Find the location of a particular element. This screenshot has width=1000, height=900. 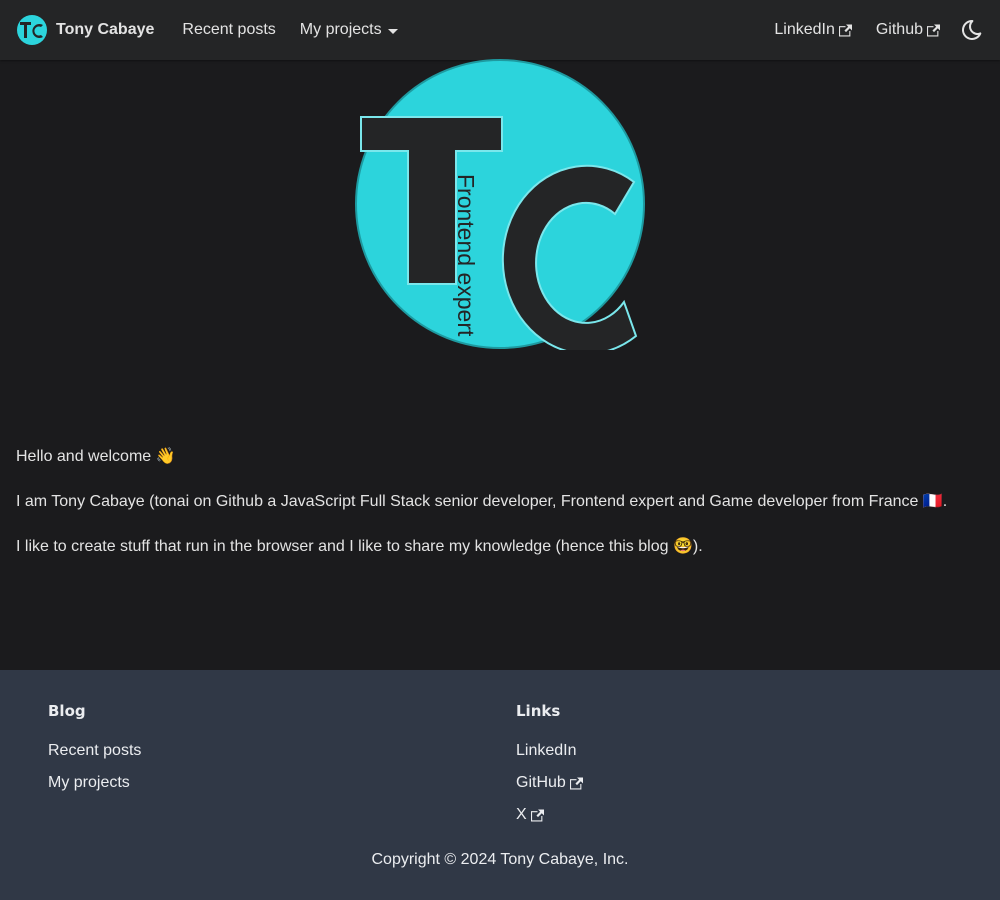

footer-link-x: X is located at coordinates (549, 815).